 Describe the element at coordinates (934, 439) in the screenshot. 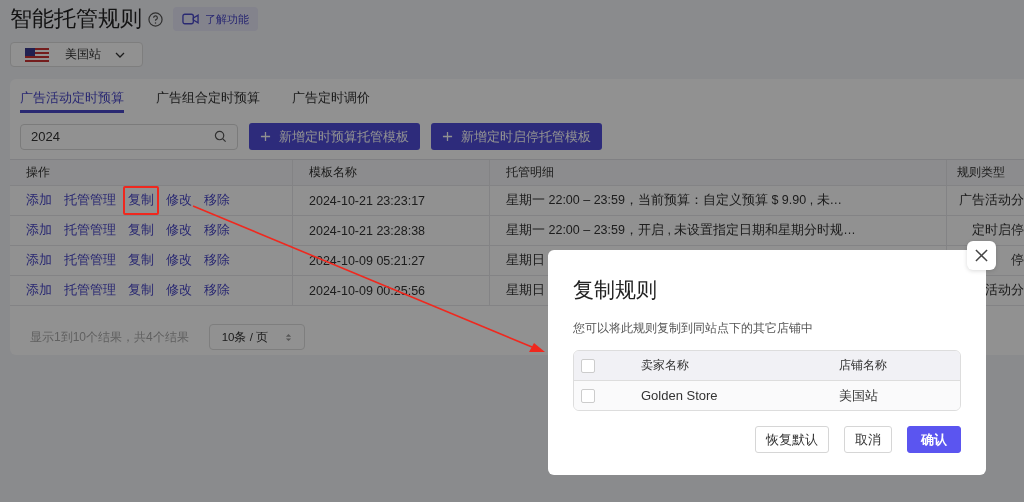

I see `confirm-button: 确认` at that location.